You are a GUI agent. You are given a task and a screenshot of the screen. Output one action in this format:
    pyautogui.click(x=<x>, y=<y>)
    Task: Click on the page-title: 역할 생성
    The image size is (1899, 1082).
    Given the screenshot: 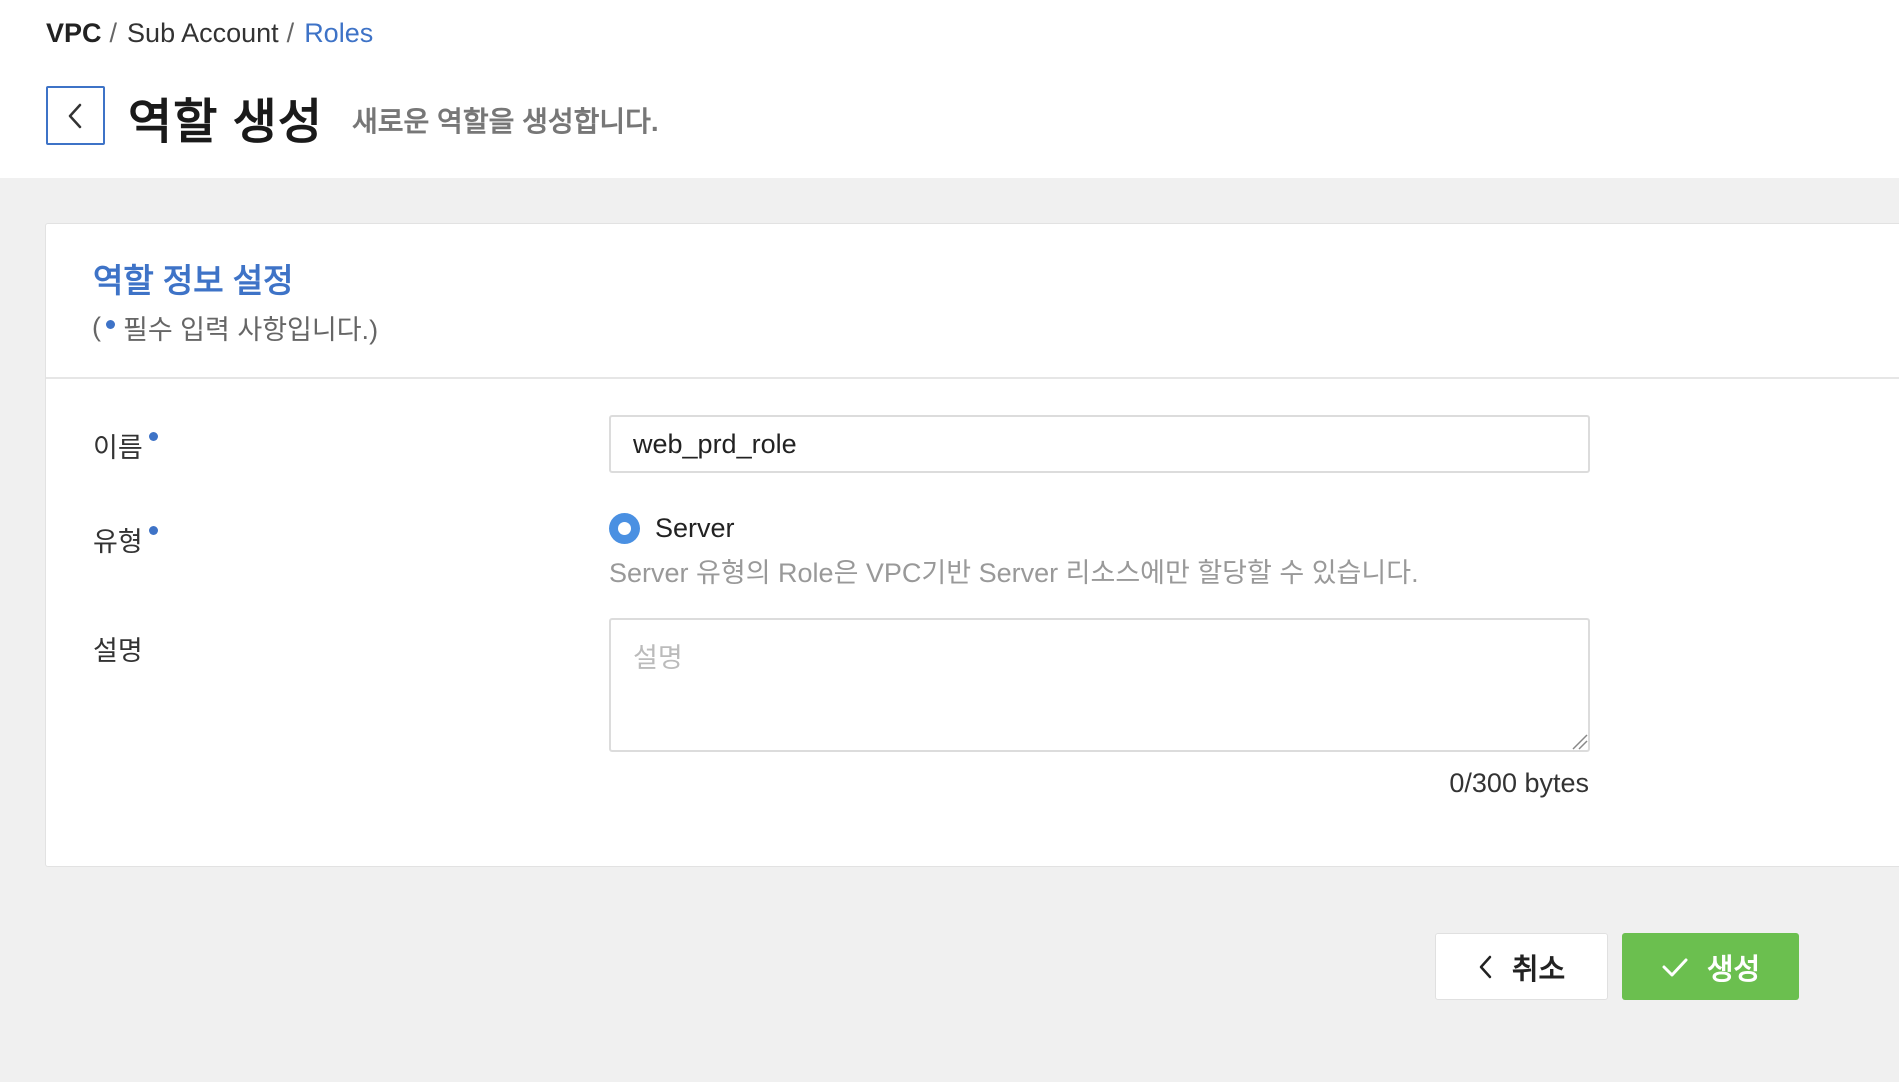 What is the action you would take?
    pyautogui.click(x=225, y=122)
    